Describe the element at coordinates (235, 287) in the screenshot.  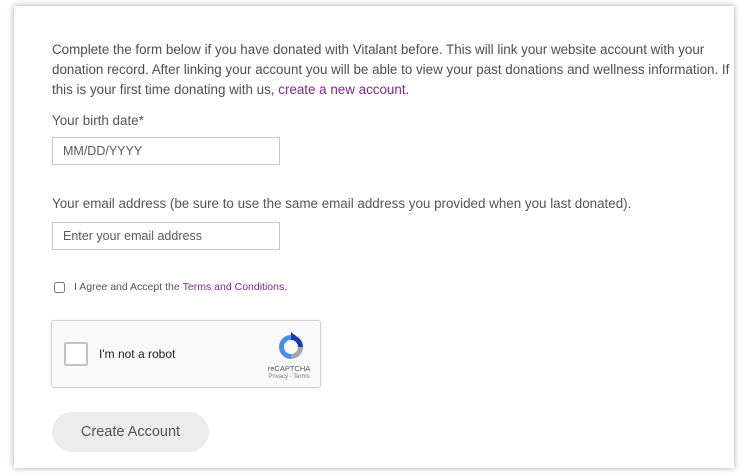
I see `terms-link: Terms and Conditions.` at that location.